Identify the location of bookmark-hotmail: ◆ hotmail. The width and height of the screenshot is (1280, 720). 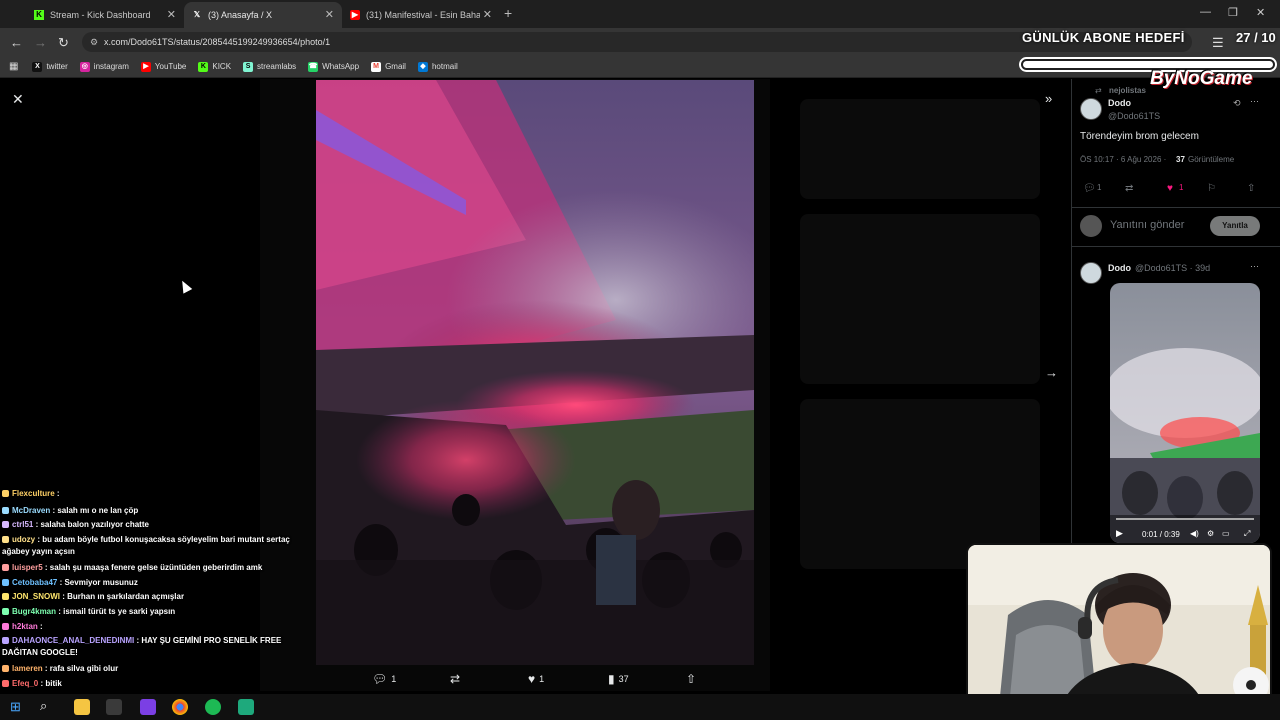
(437, 66).